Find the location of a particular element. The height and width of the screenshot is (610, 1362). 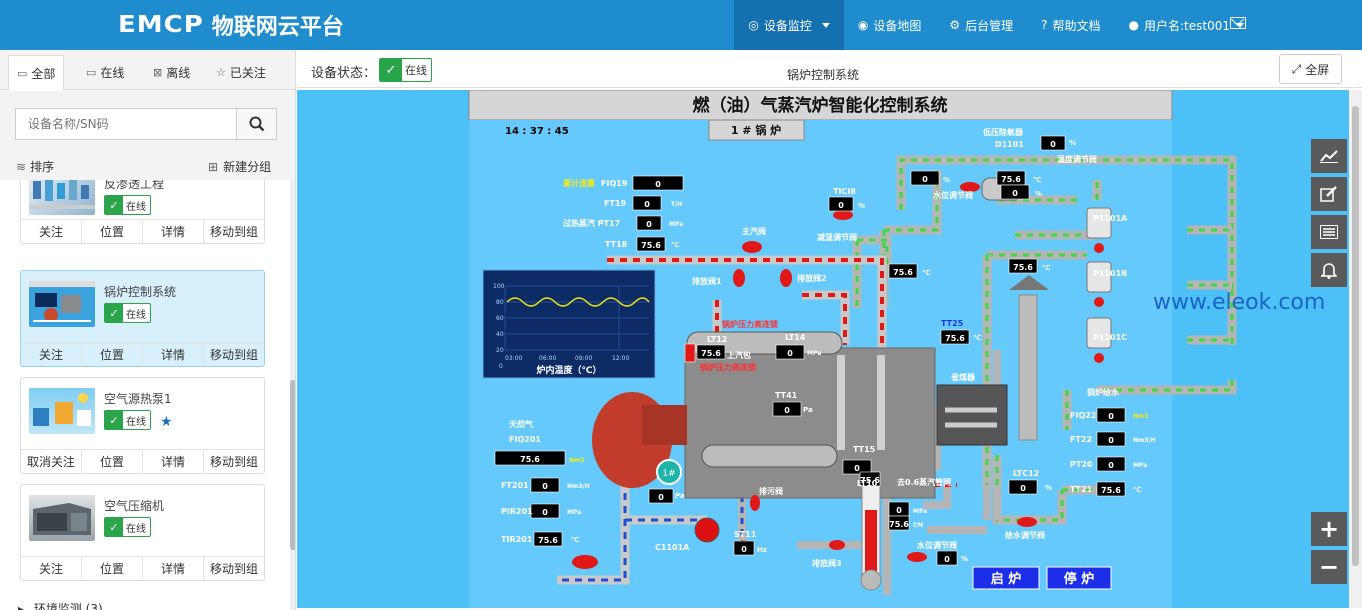

svg-text: ST11 is located at coordinates (745, 534).